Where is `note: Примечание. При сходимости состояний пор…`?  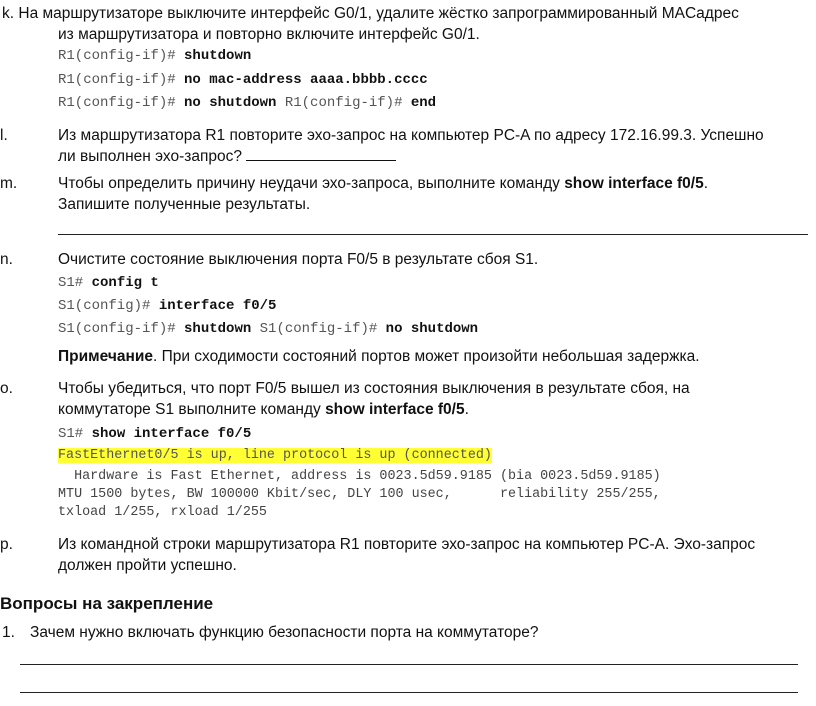 note: Примечание. При сходимости состояний пор… is located at coordinates (379, 357).